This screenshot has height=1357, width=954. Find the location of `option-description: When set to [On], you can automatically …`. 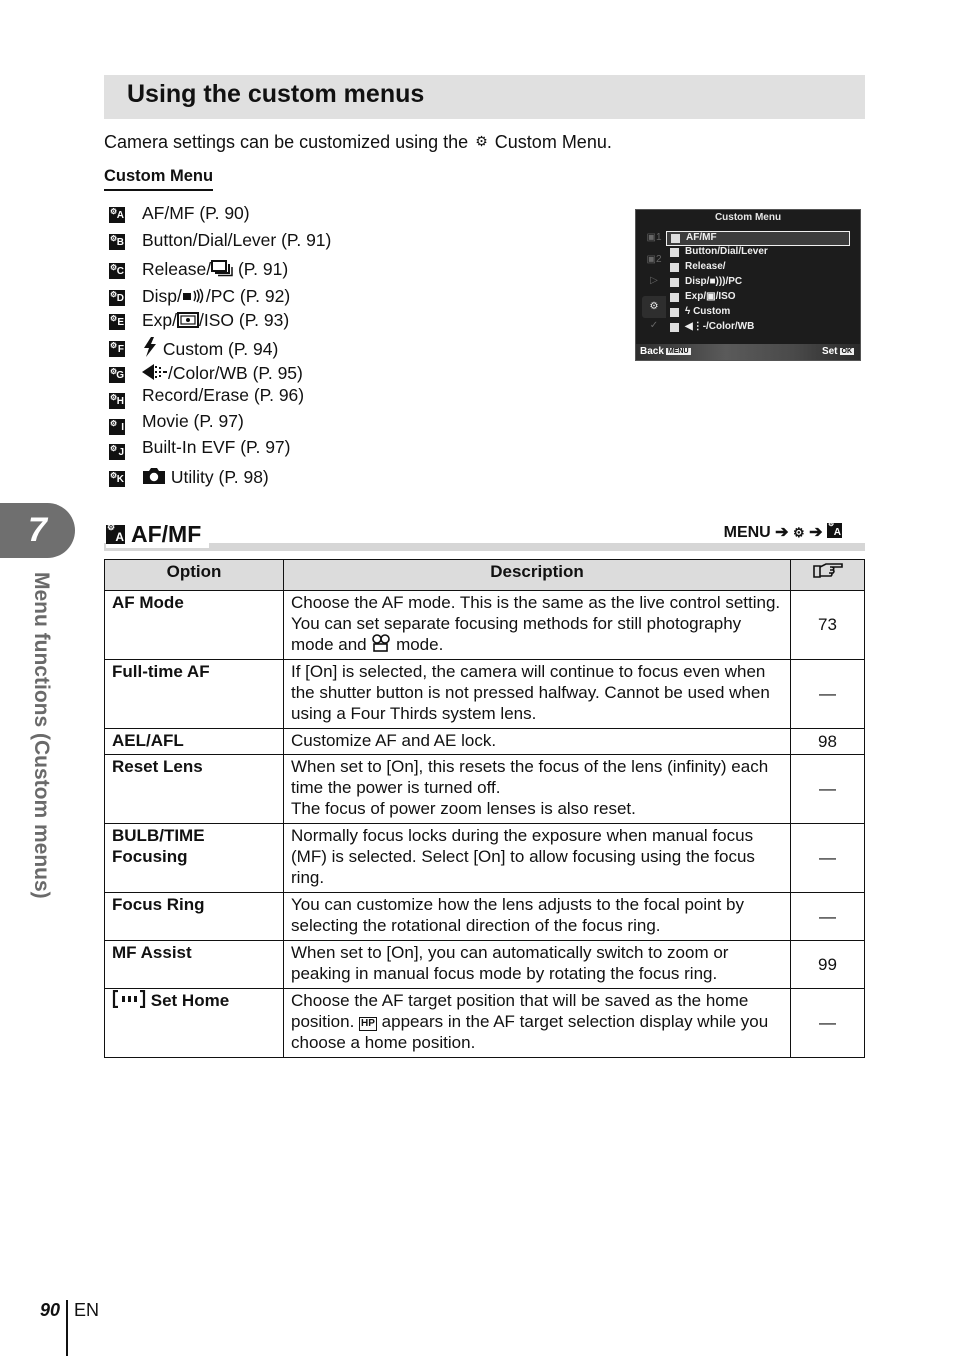

option-description: When set to [On], you can automatically … is located at coordinates (537, 964).